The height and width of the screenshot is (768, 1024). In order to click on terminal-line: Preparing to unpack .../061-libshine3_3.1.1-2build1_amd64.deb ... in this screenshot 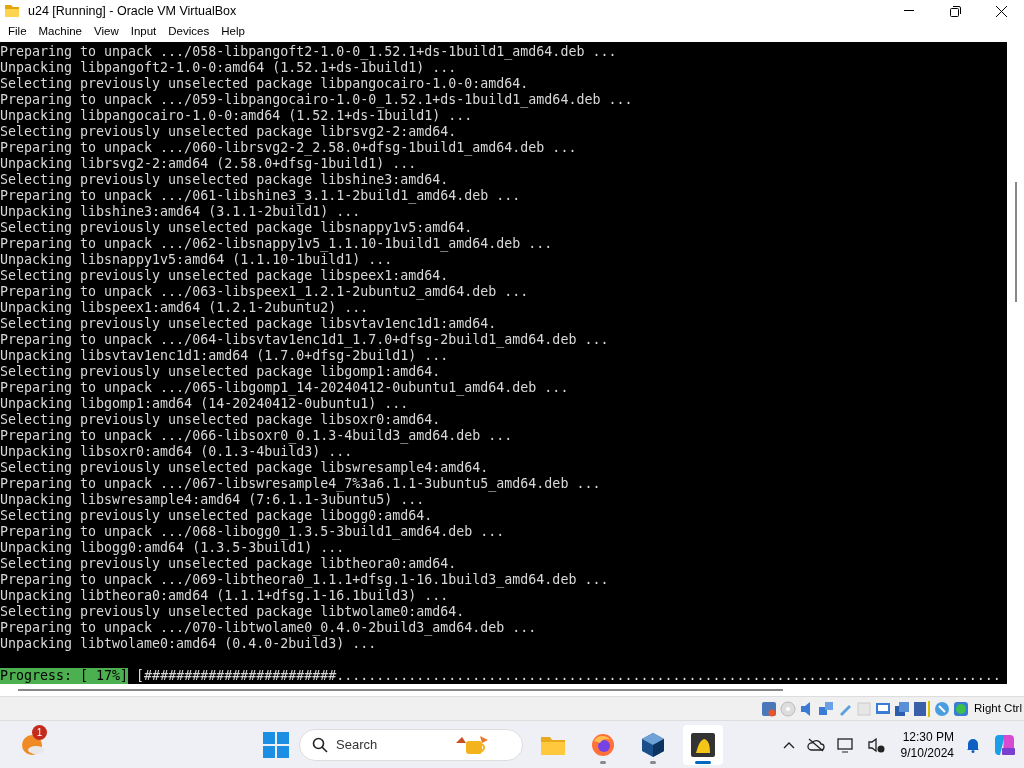, I will do `click(260, 195)`.